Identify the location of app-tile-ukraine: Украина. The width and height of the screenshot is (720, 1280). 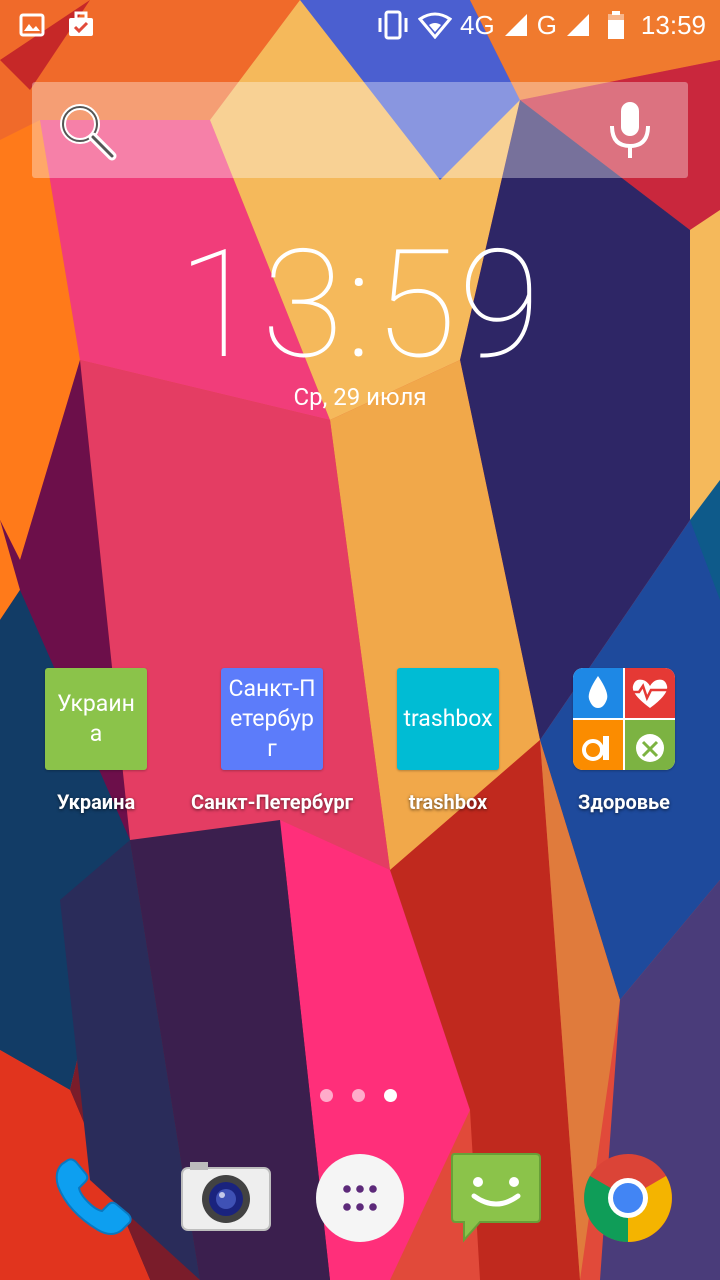
(96, 719).